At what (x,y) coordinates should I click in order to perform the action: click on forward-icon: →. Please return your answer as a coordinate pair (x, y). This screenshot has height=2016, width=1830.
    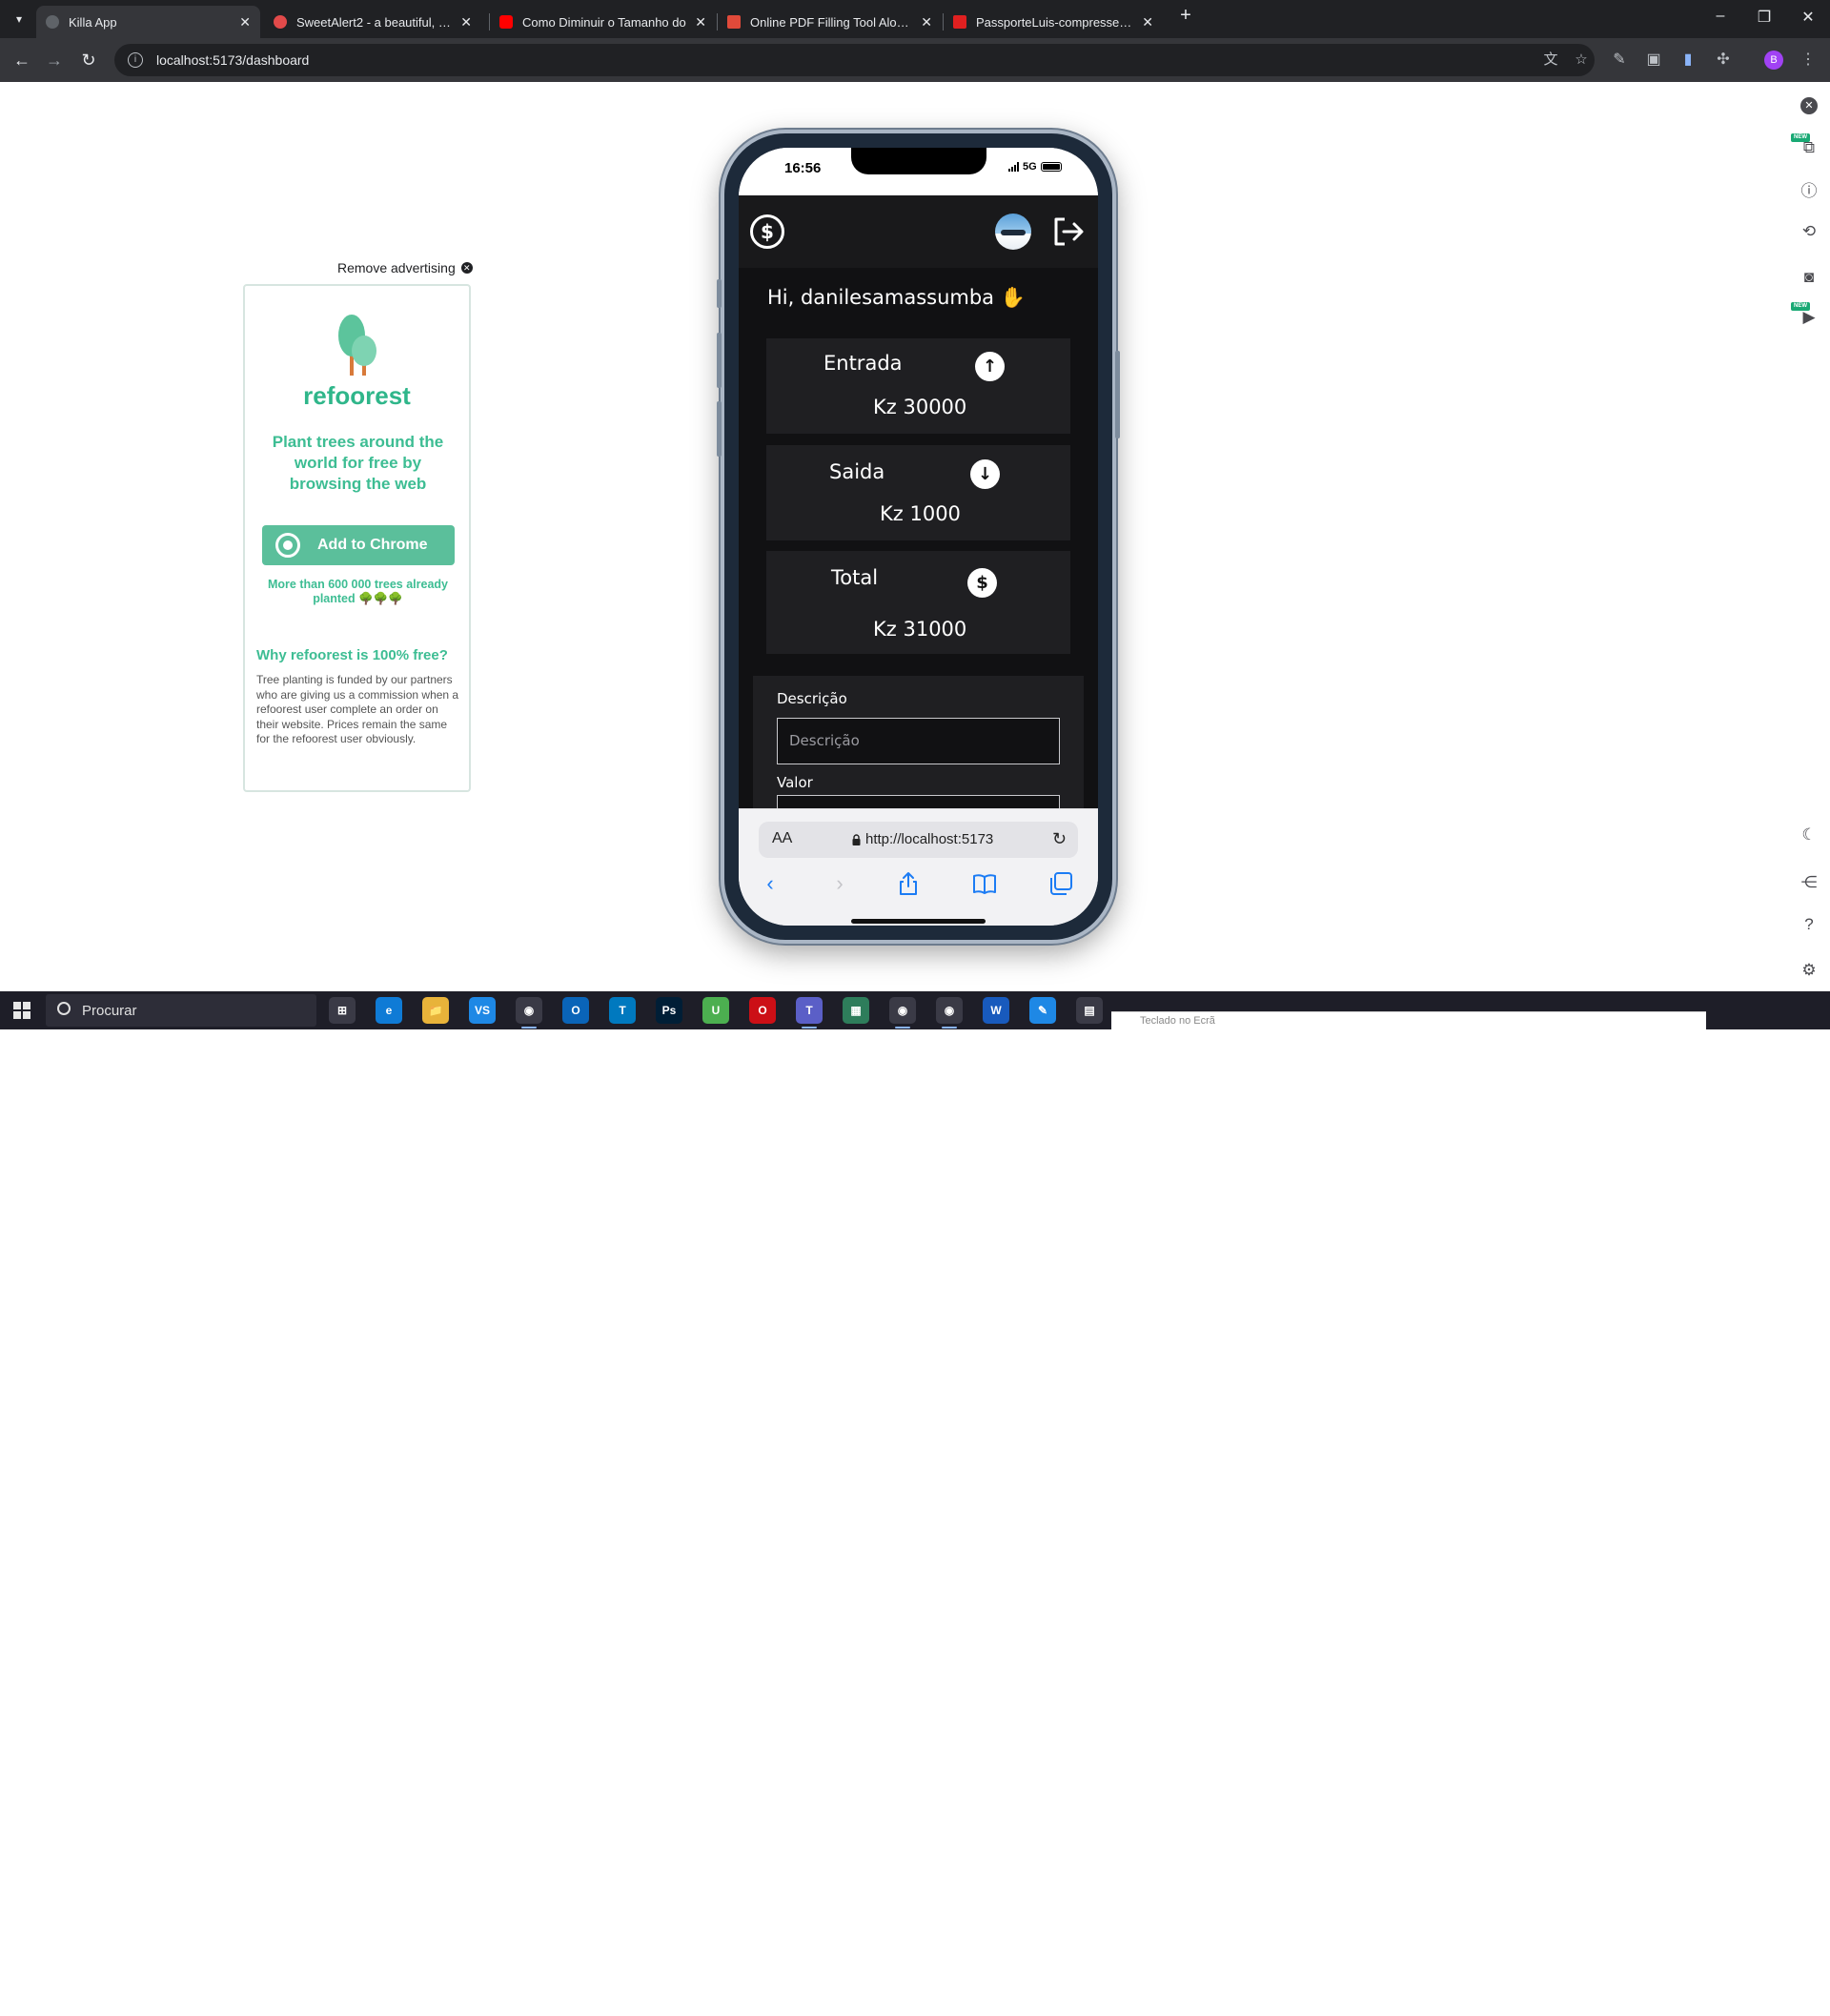
    Looking at the image, I should click on (54, 60).